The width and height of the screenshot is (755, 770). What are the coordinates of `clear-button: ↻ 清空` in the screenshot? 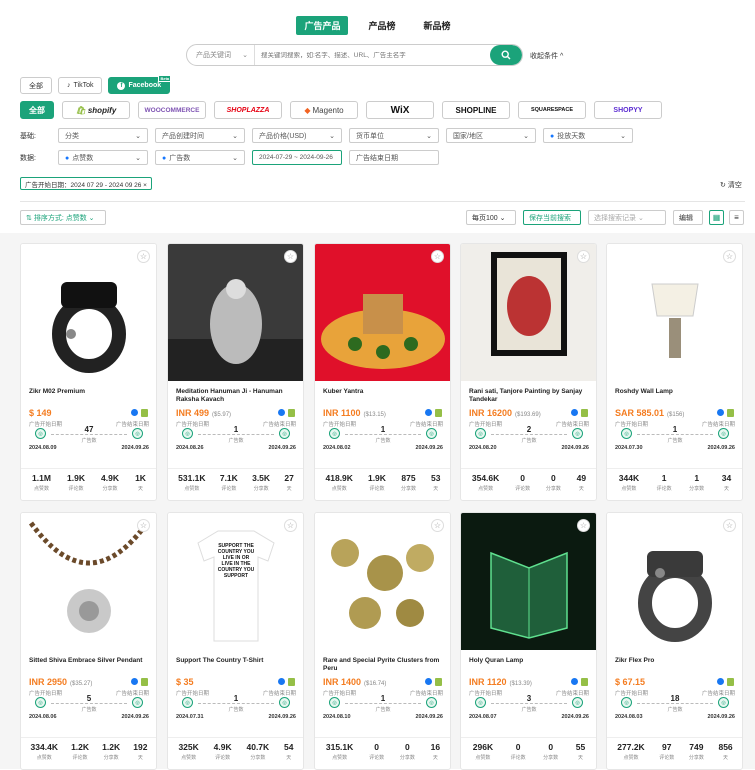 It's located at (731, 185).